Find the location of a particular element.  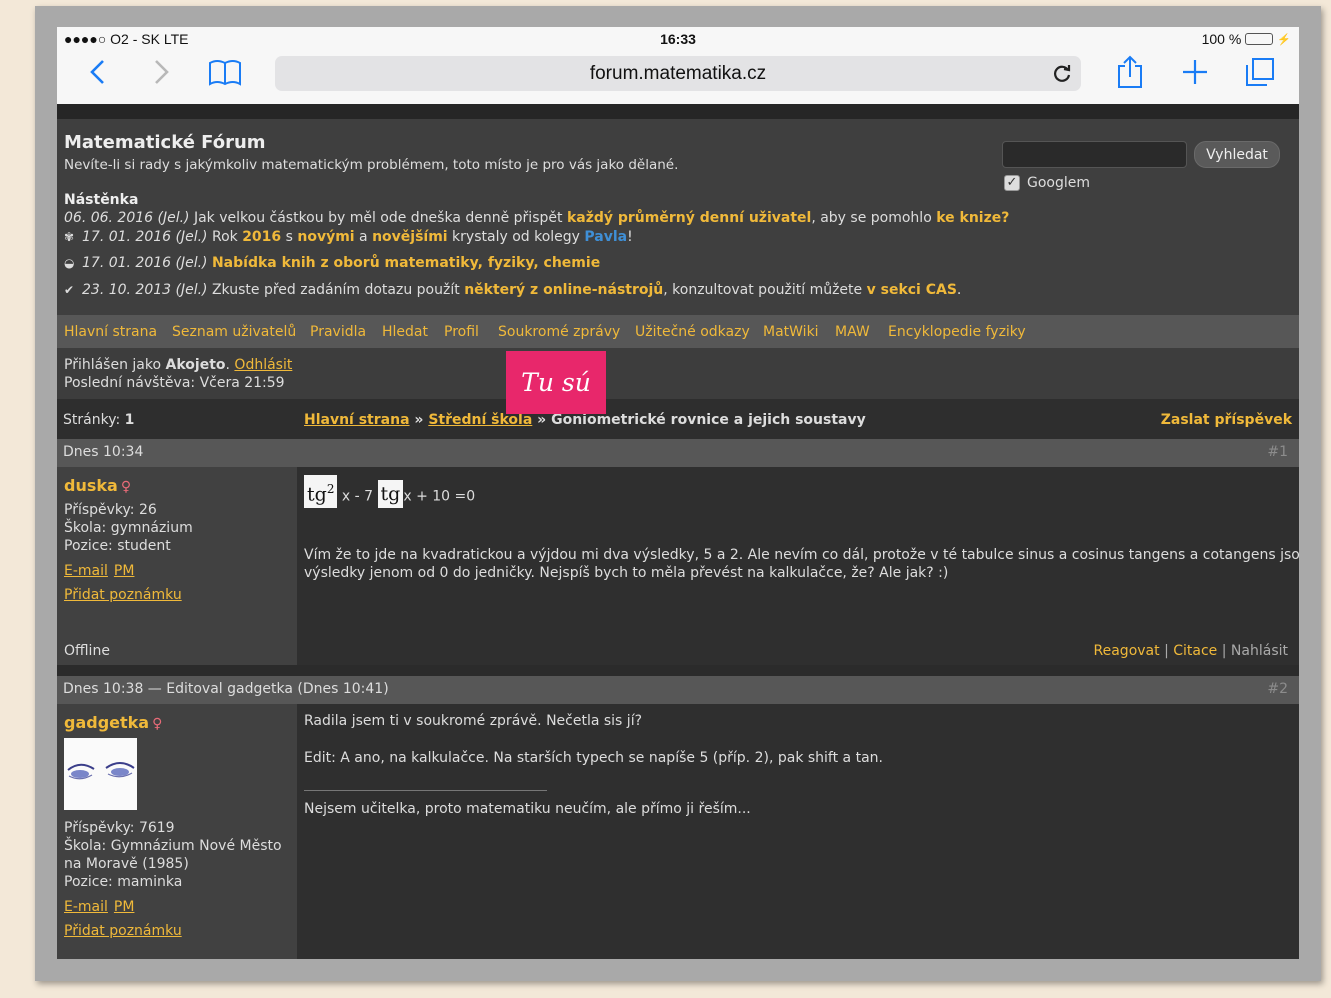

page-number: 1 is located at coordinates (130, 420).